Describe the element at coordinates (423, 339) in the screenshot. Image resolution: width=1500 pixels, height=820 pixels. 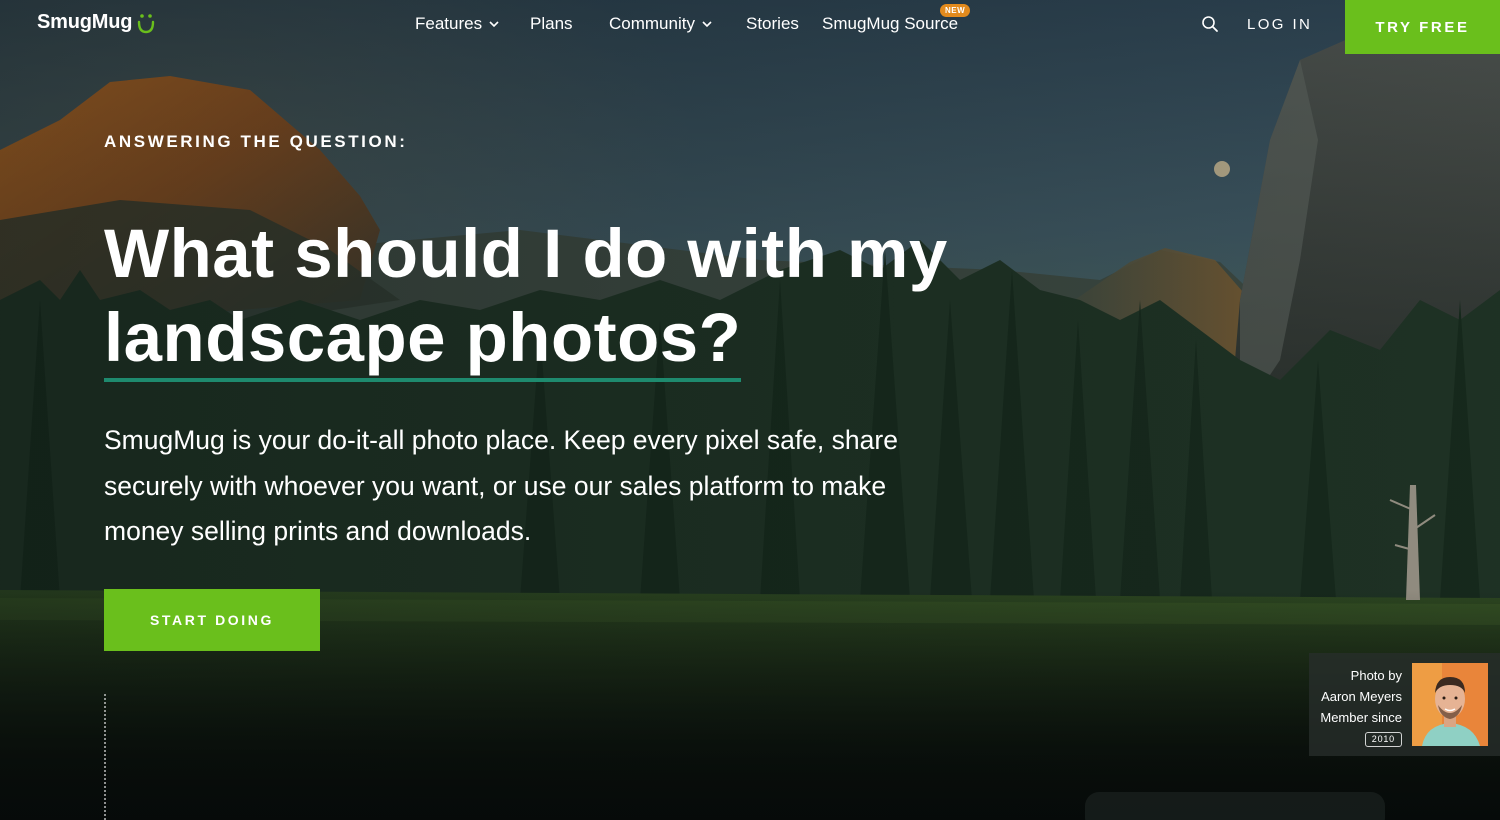
I see `headline-line-2-underlined: landscape photos?` at that location.